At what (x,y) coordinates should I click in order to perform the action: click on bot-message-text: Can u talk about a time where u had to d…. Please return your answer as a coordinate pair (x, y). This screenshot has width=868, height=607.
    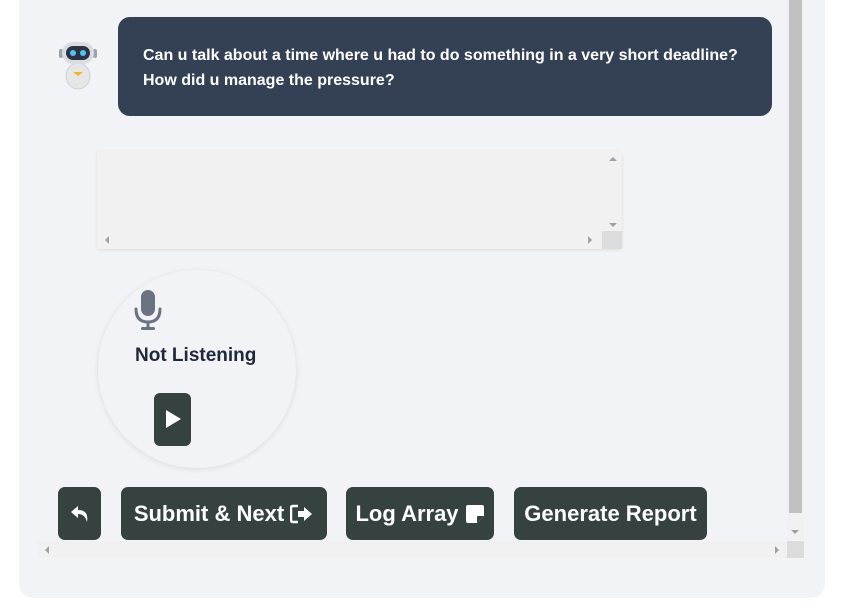
    Looking at the image, I should click on (440, 68).